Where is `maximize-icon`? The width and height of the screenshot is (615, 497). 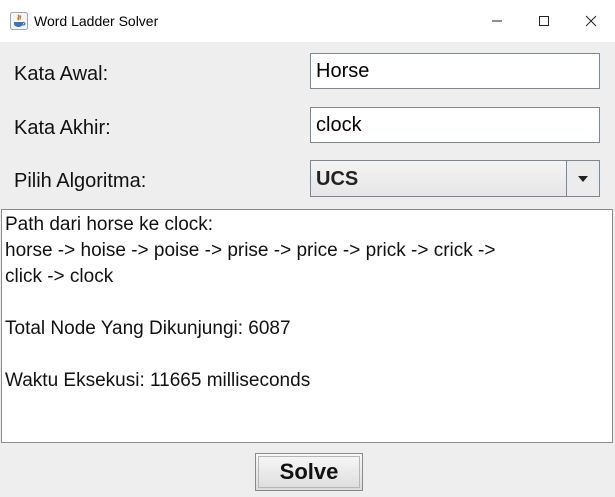 maximize-icon is located at coordinates (544, 21).